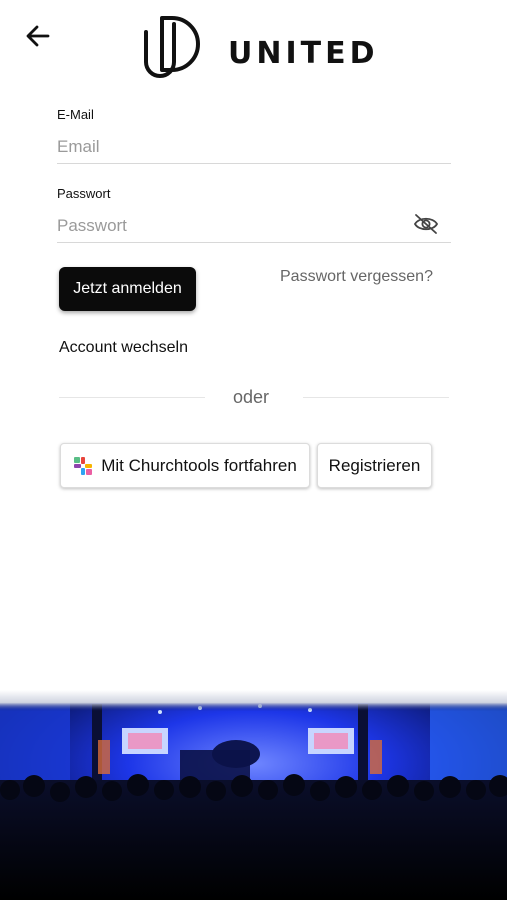 Image resolution: width=507 pixels, height=900 pixels. Describe the element at coordinates (254, 147) in the screenshot. I see `email-input` at that location.